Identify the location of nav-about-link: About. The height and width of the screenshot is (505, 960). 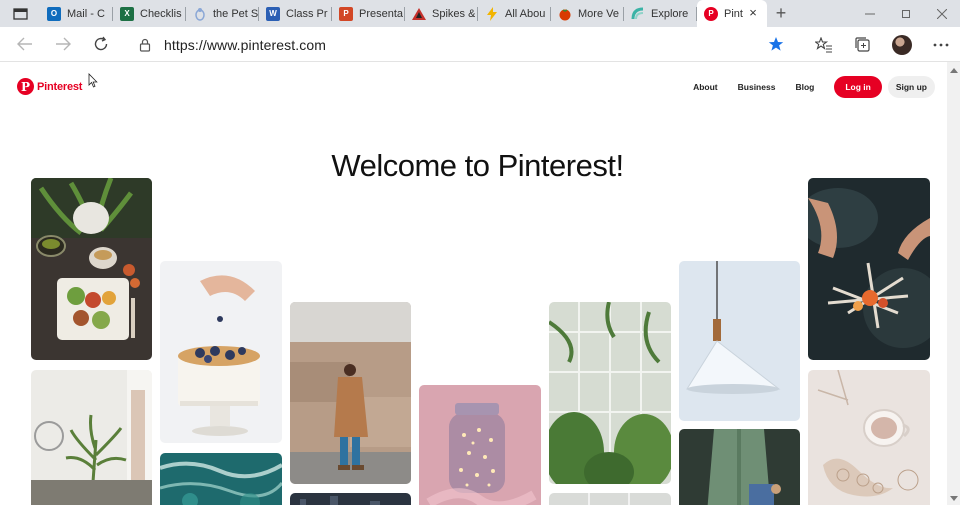
(705, 87).